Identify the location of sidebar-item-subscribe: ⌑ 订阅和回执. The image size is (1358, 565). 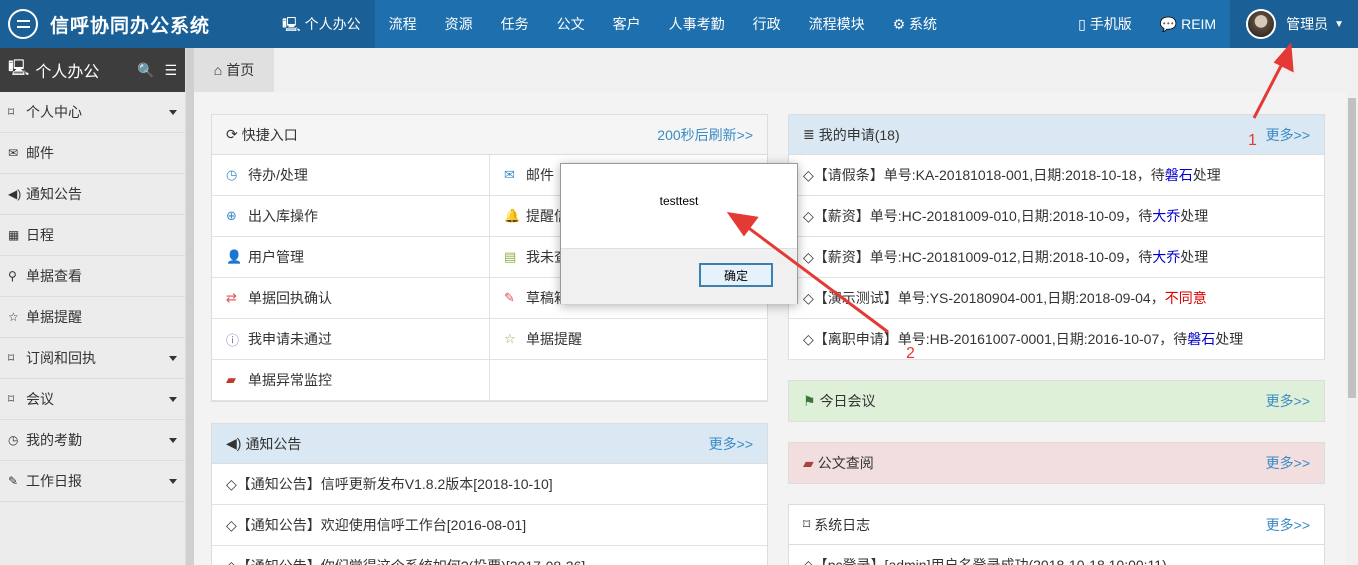
(92, 358).